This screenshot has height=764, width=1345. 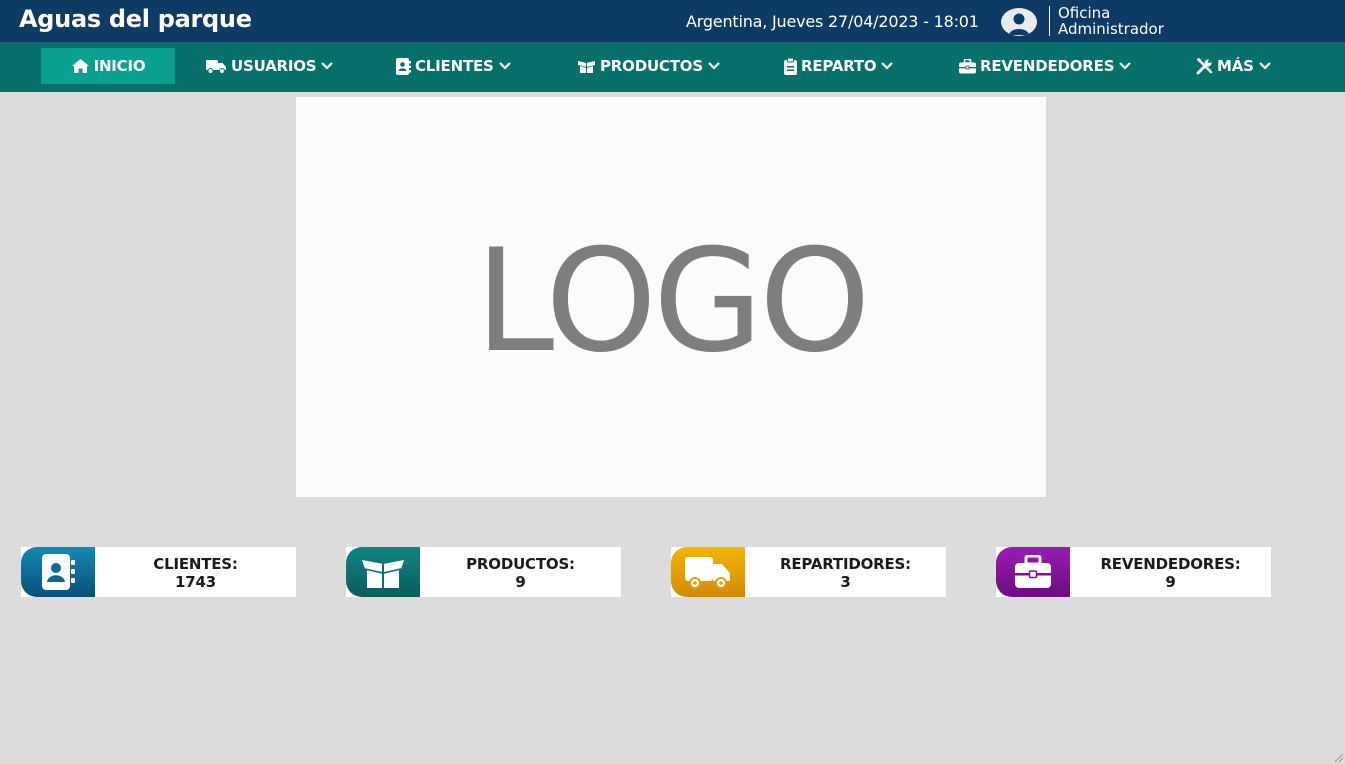 What do you see at coordinates (520, 564) in the screenshot?
I see `stat-label: PRODUCTOS:` at bounding box center [520, 564].